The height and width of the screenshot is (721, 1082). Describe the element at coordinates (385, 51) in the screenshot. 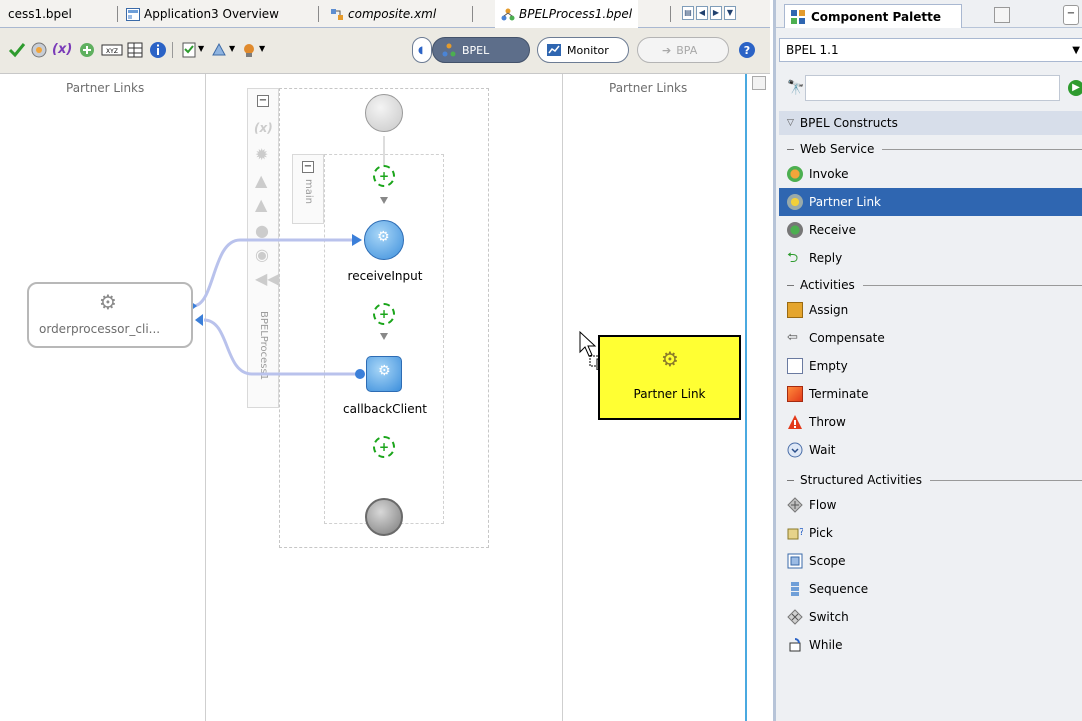

I see `editor-toolbar: (x) XYZ ▼ ▼ ▼ ◖ BPEL Monitor ➔ BPA ?` at that location.